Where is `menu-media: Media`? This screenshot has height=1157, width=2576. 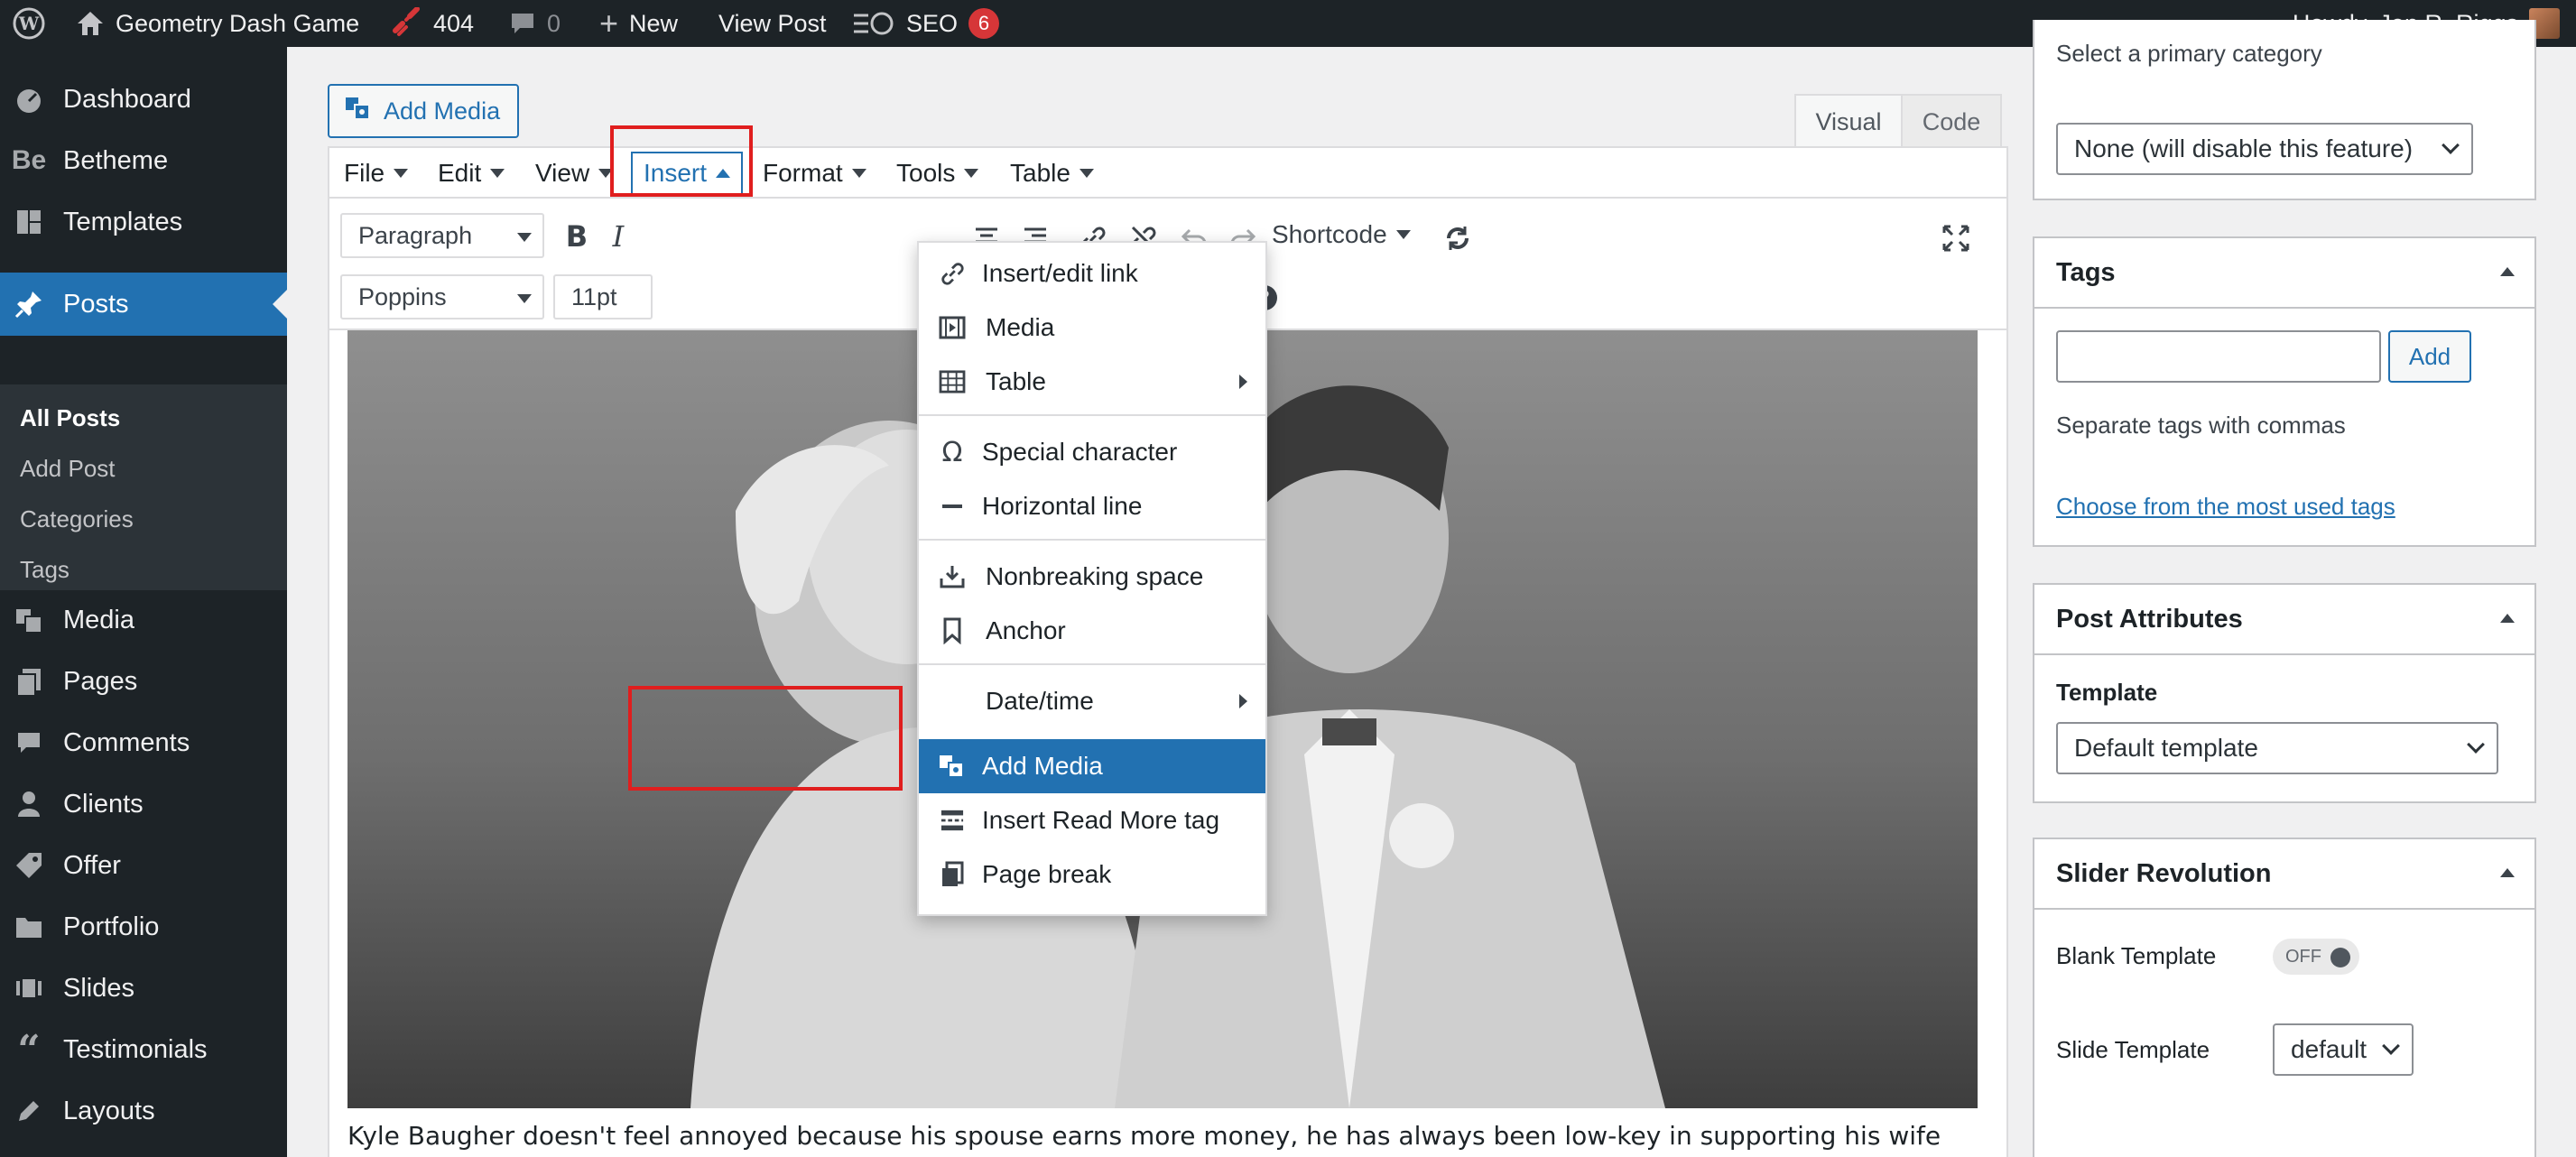 menu-media: Media is located at coordinates (144, 620).